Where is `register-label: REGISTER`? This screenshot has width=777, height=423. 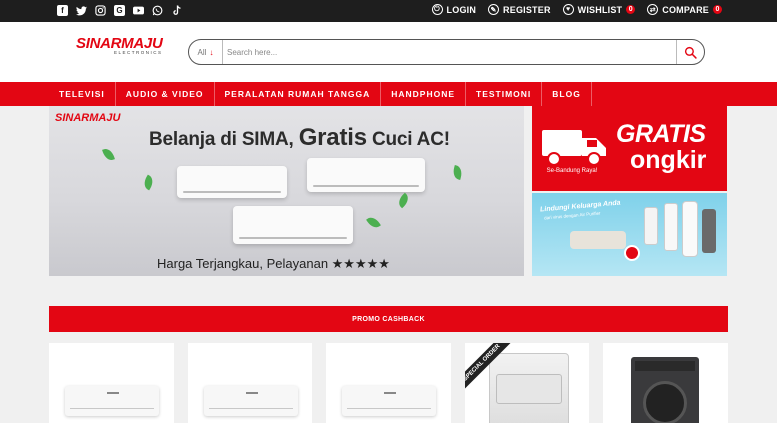 register-label: REGISTER is located at coordinates (527, 9).